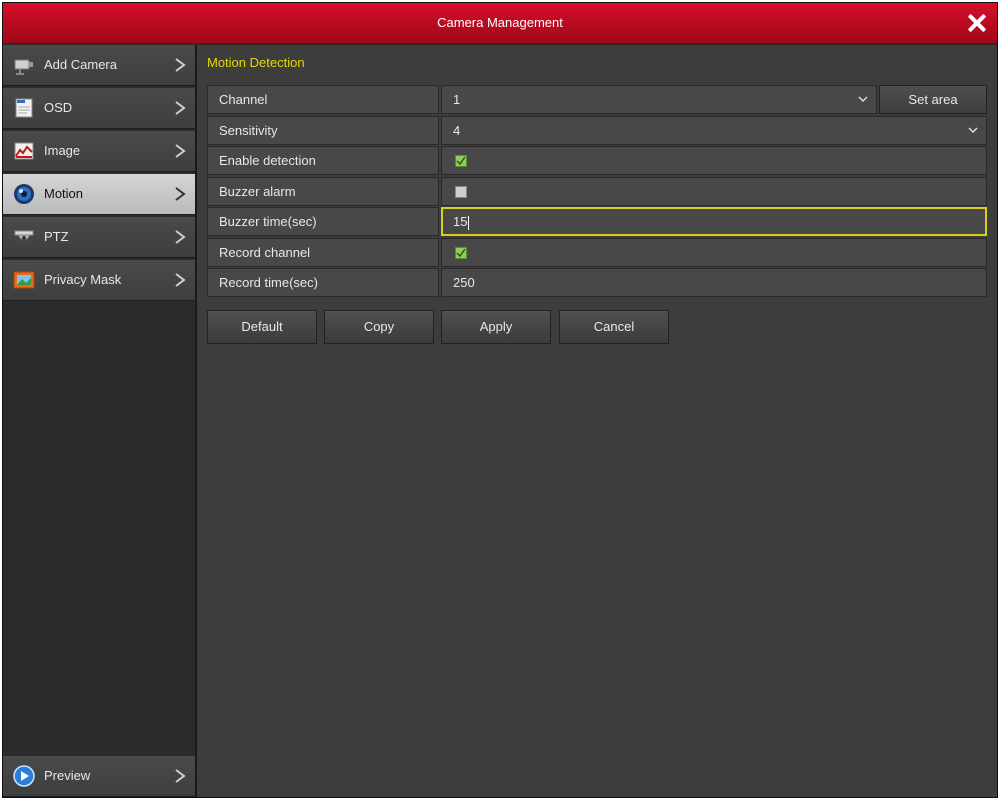 This screenshot has width=1000, height=800. What do you see at coordinates (379, 327) in the screenshot?
I see `copy-button: Copy` at bounding box center [379, 327].